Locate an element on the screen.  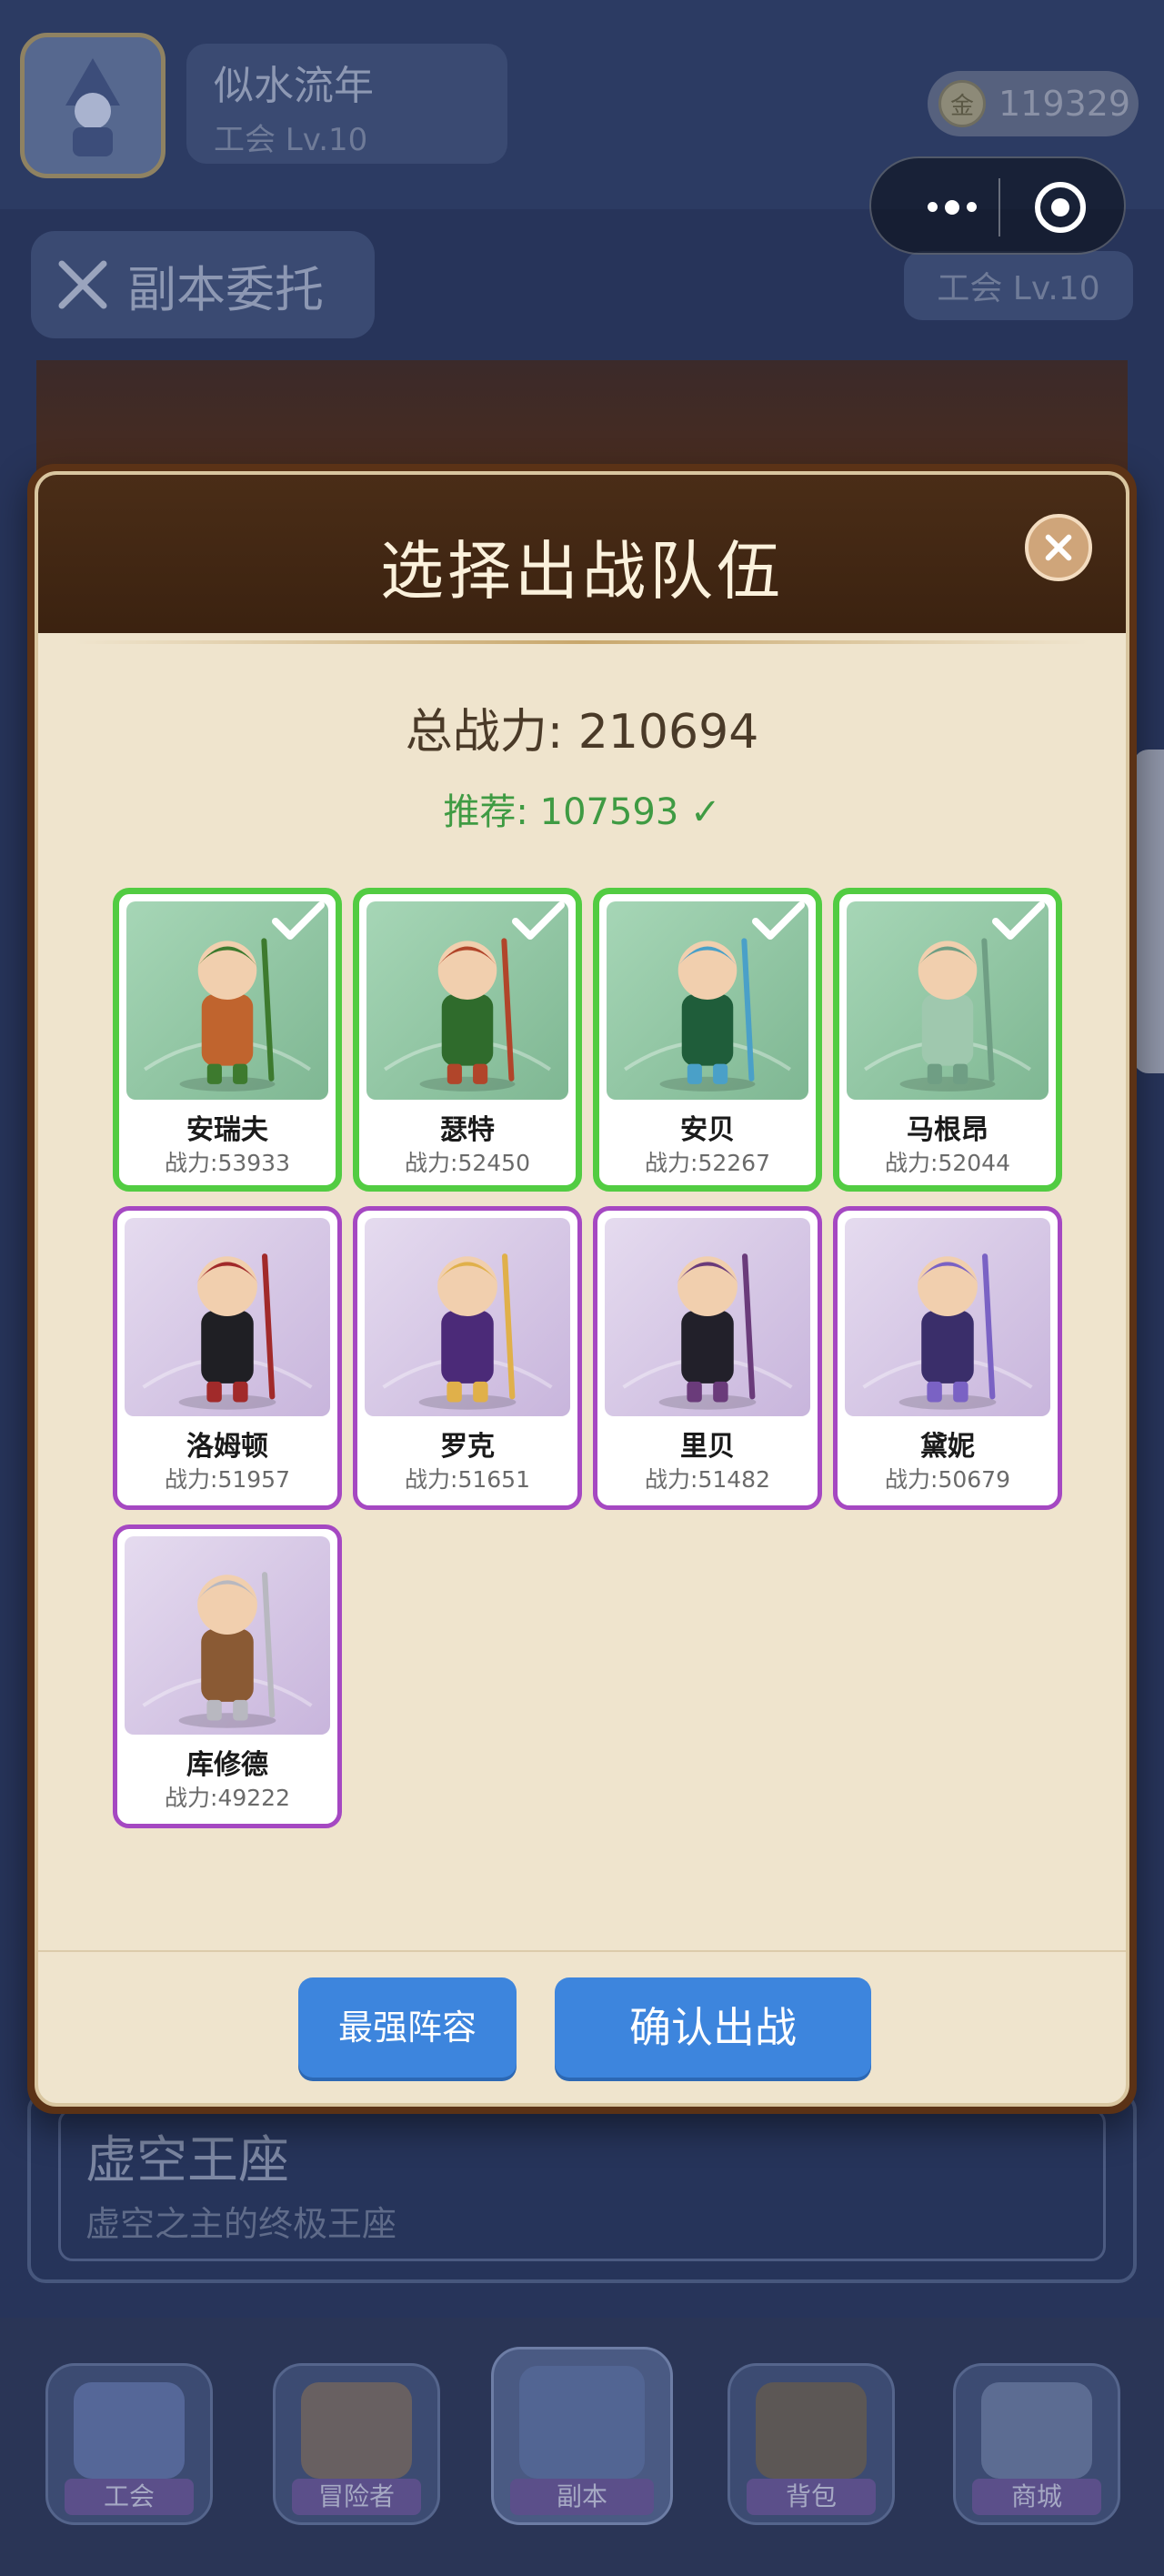
target-icon is located at coordinates (1060, 207).